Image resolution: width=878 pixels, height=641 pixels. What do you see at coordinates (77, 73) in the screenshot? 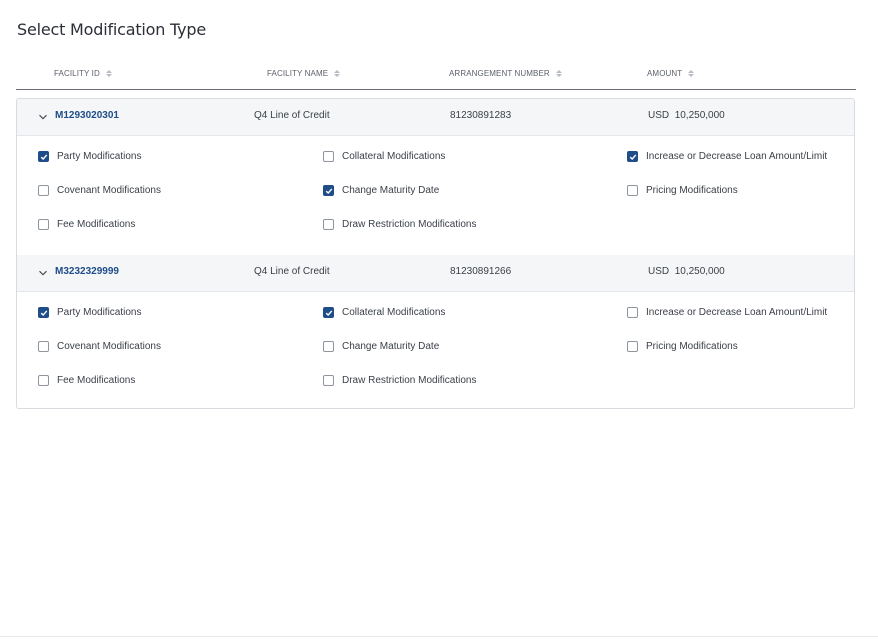
I see `column-header-label: FACILITY ID` at bounding box center [77, 73].